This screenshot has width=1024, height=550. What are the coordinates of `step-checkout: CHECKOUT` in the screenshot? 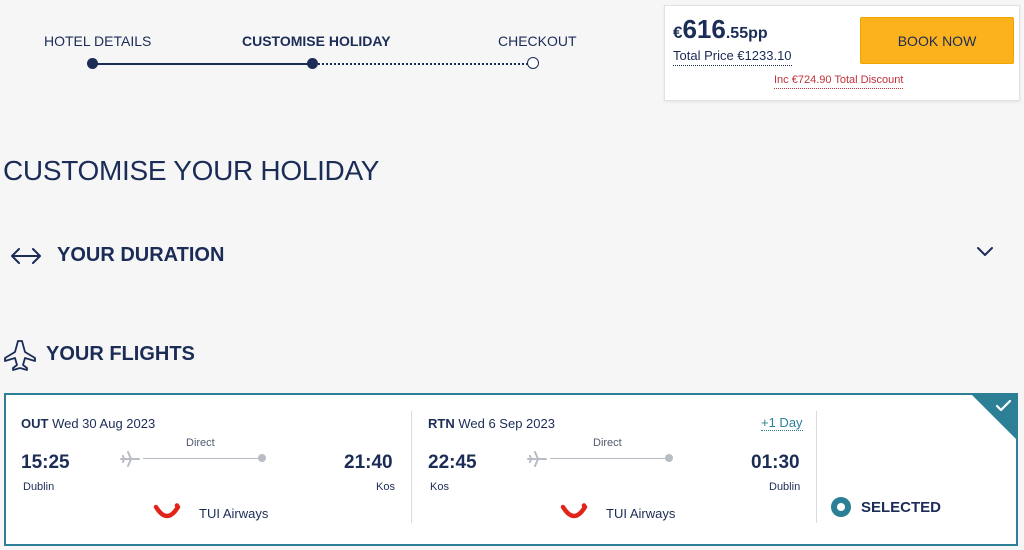 It's located at (537, 41).